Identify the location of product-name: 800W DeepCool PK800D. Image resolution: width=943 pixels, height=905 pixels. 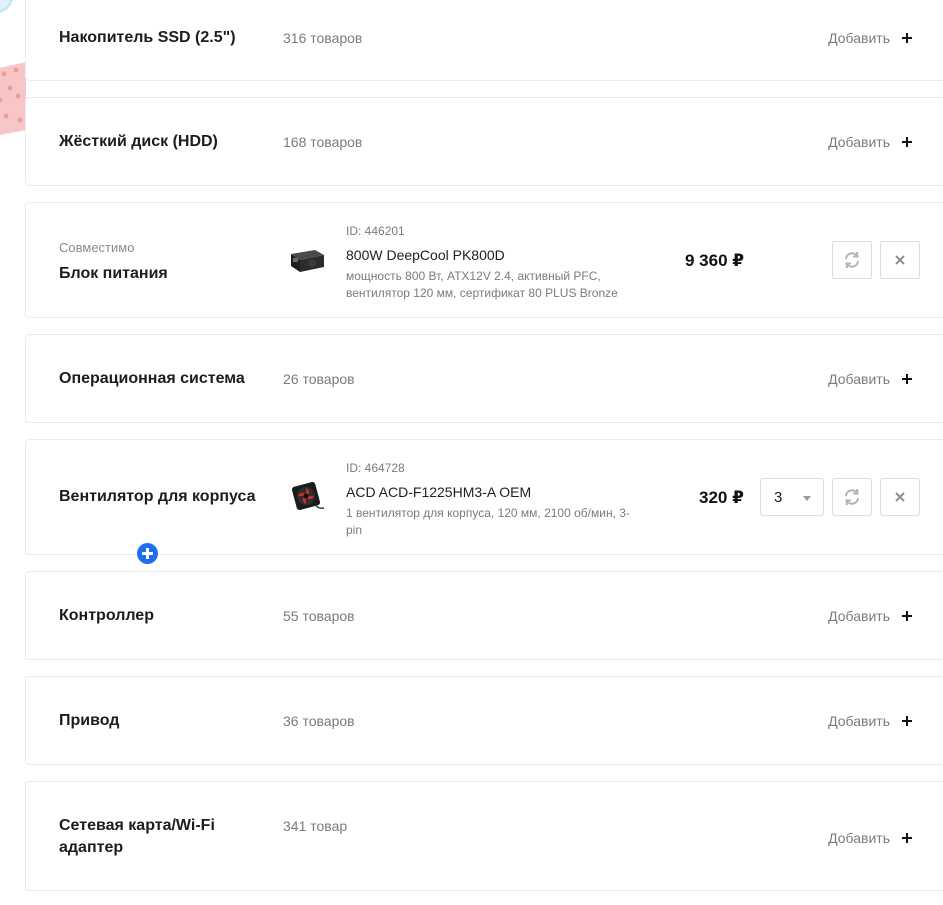
(425, 255).